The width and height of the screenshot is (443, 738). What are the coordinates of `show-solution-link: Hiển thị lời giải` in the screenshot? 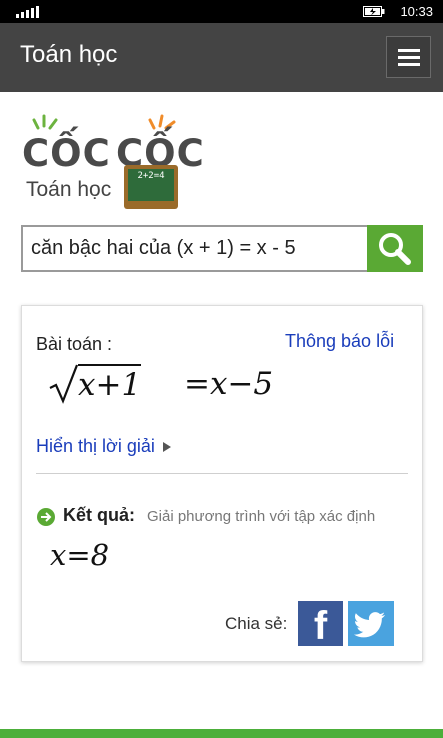 It's located at (103, 446).